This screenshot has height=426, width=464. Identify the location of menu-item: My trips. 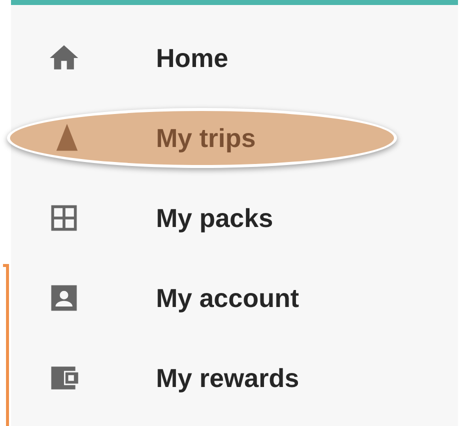
(202, 138).